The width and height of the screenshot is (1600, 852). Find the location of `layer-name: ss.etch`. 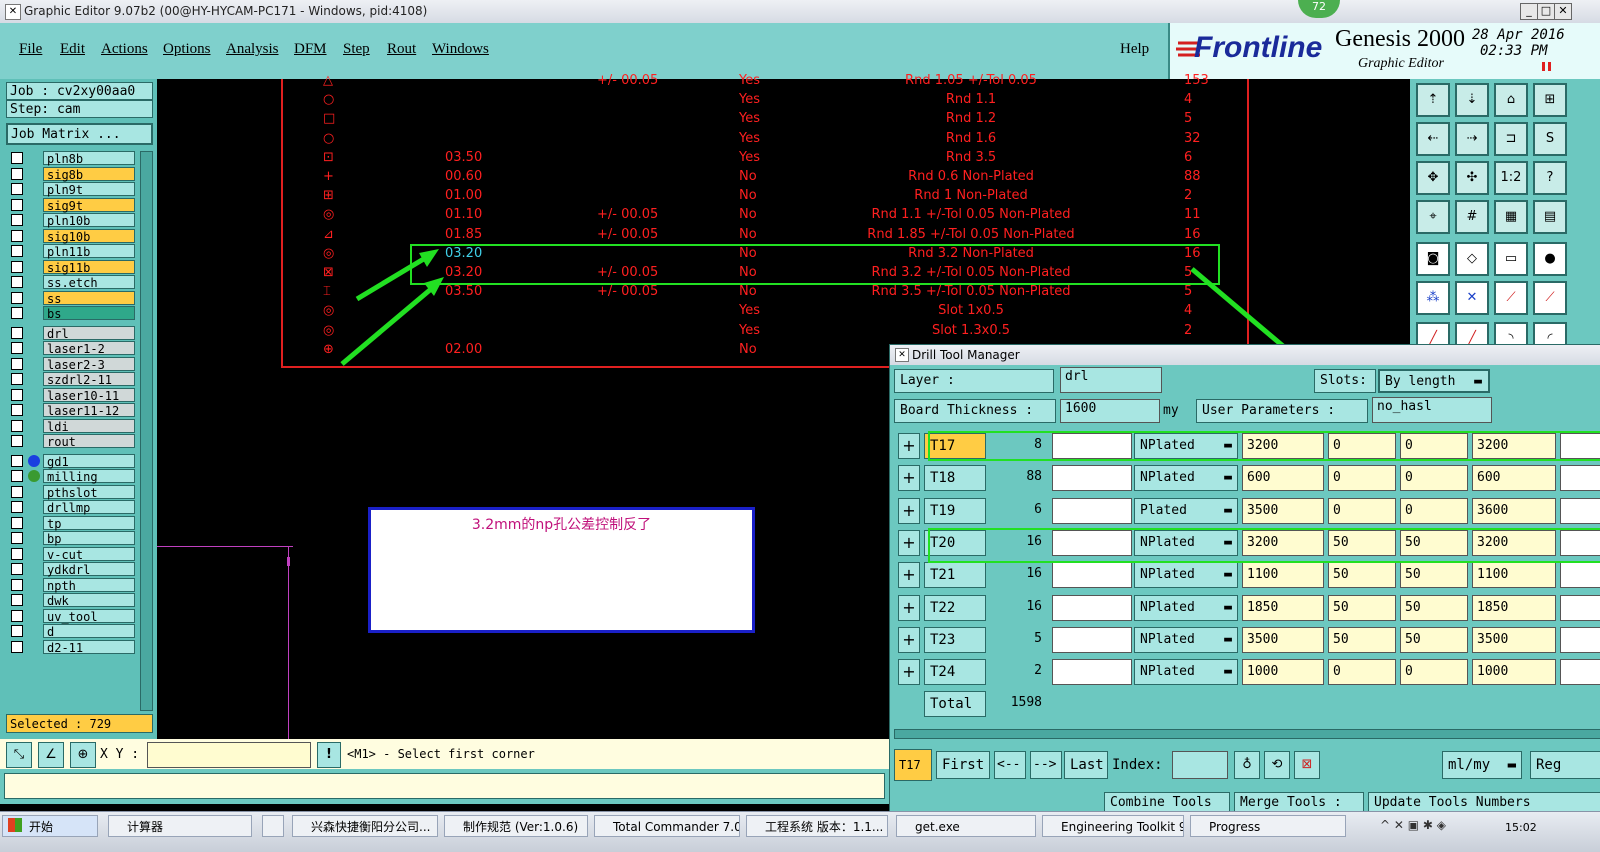

layer-name: ss.etch is located at coordinates (89, 282).